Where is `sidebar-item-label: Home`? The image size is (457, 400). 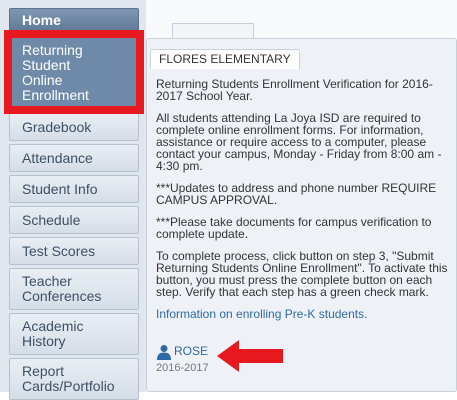
sidebar-item-label: Home is located at coordinates (41, 19).